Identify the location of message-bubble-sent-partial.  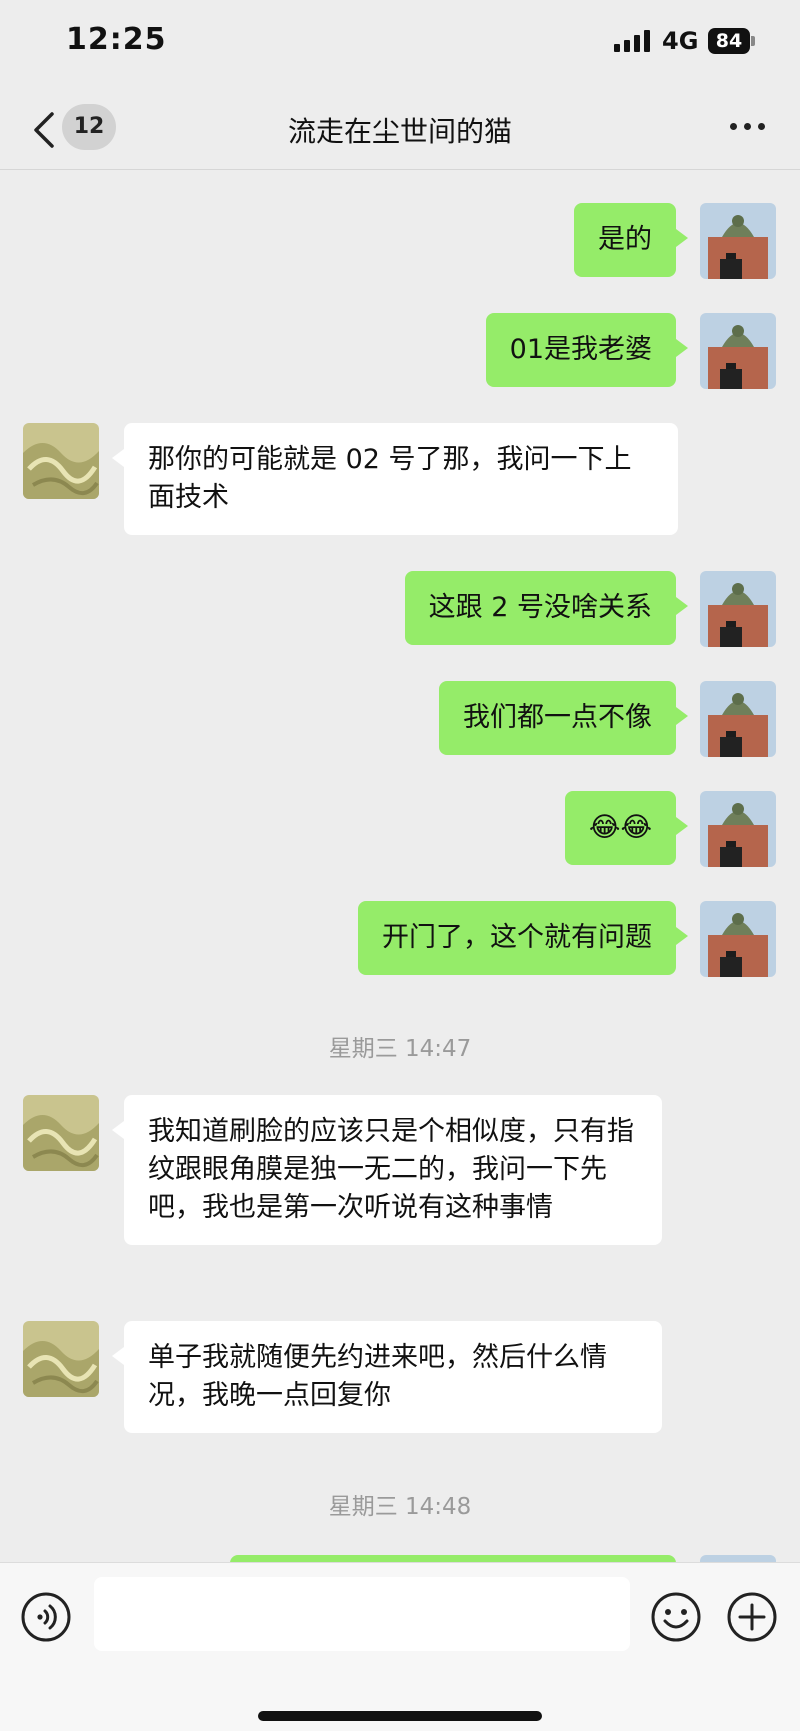
(453, 1558).